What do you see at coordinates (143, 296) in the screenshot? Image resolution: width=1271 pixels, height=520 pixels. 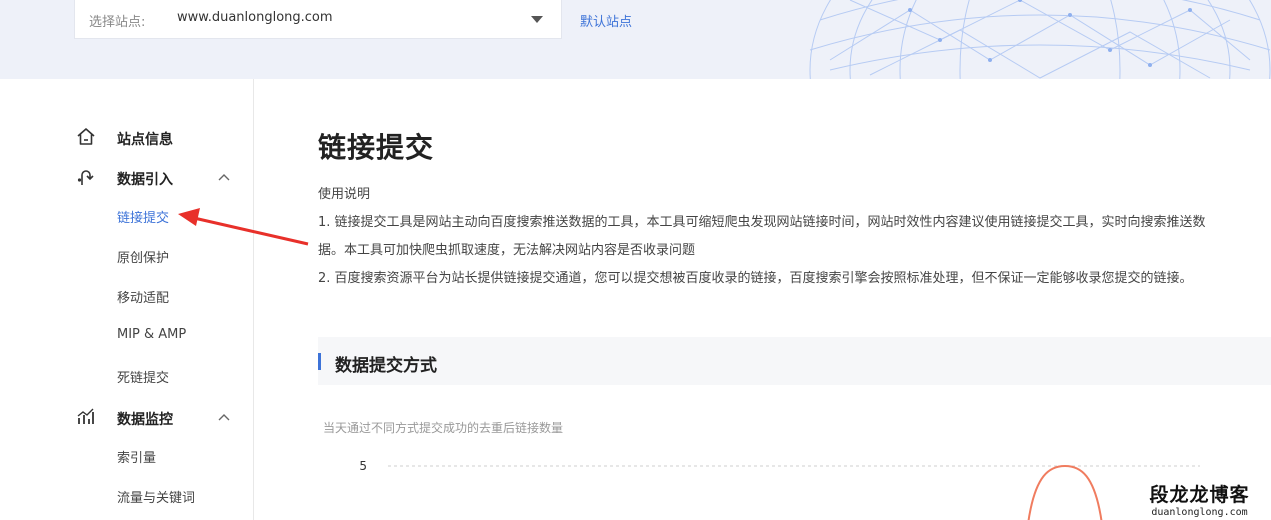 I see `sidebar-item-mobile-adaptation: 移动适配` at bounding box center [143, 296].